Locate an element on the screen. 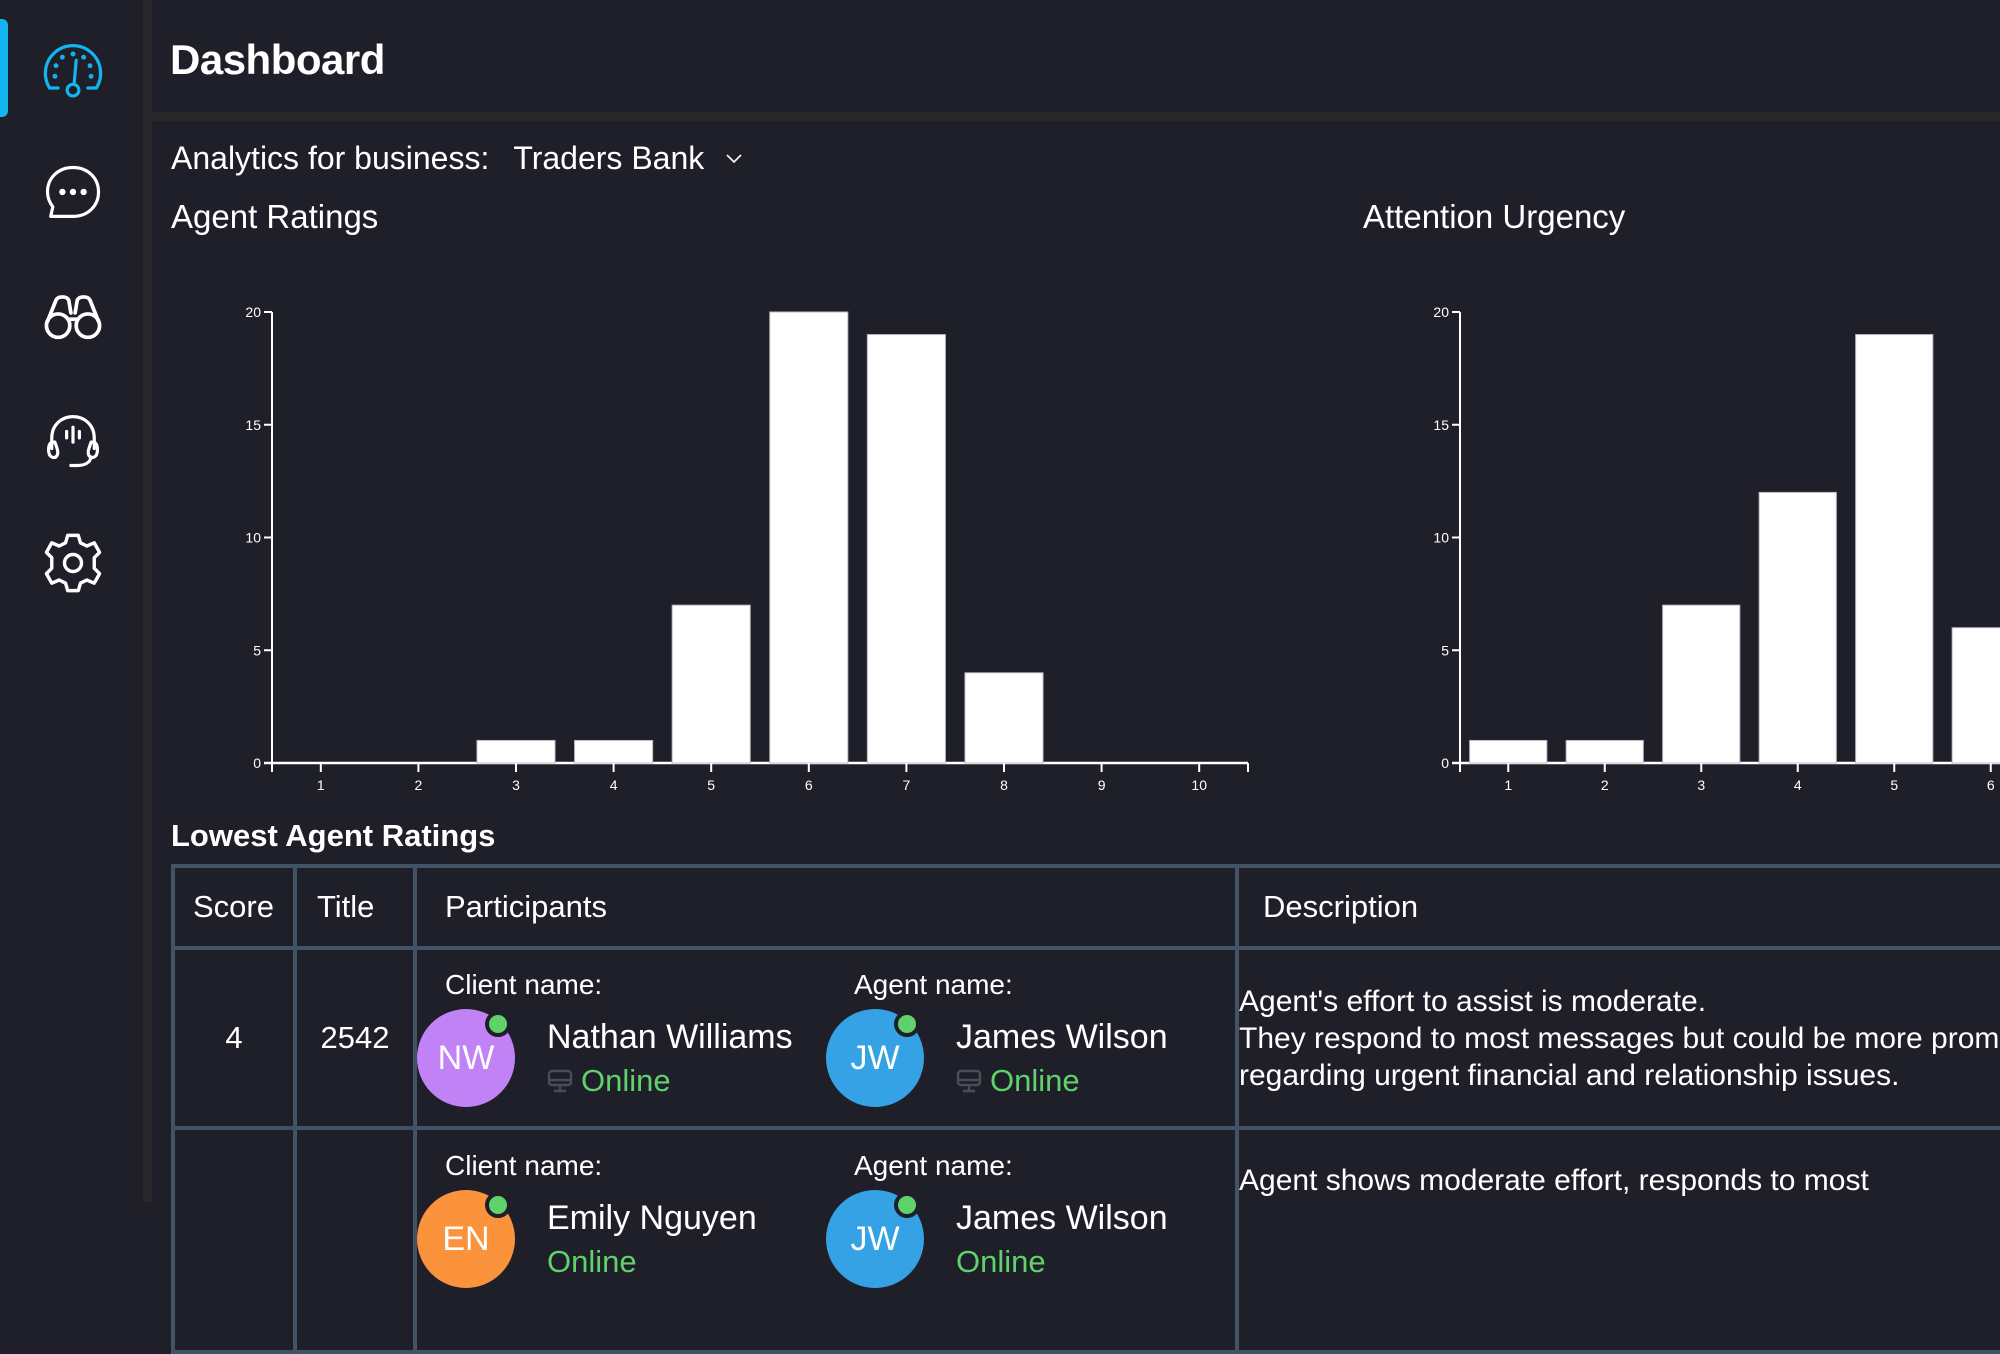 This screenshot has width=2000, height=1354. y-tick-label: 5 is located at coordinates (1445, 650).